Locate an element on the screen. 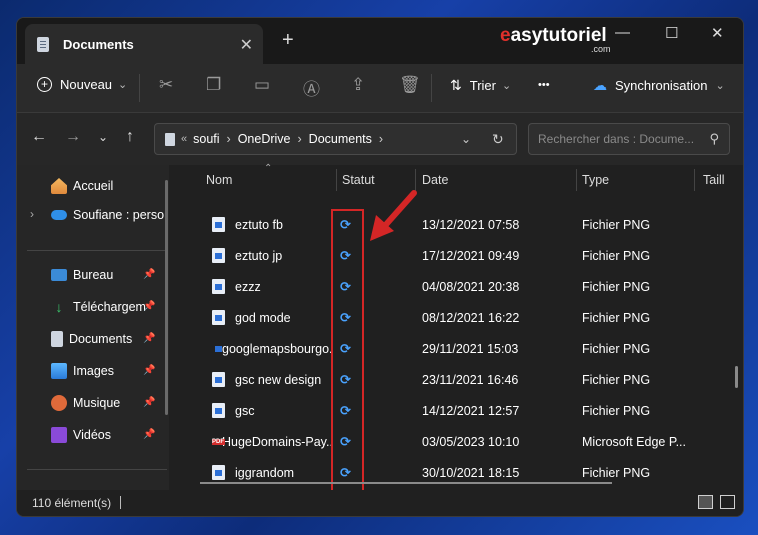 Image resolution: width=758 pixels, height=535 pixels. delete-icon: 🗑 is located at coordinates (410, 85).